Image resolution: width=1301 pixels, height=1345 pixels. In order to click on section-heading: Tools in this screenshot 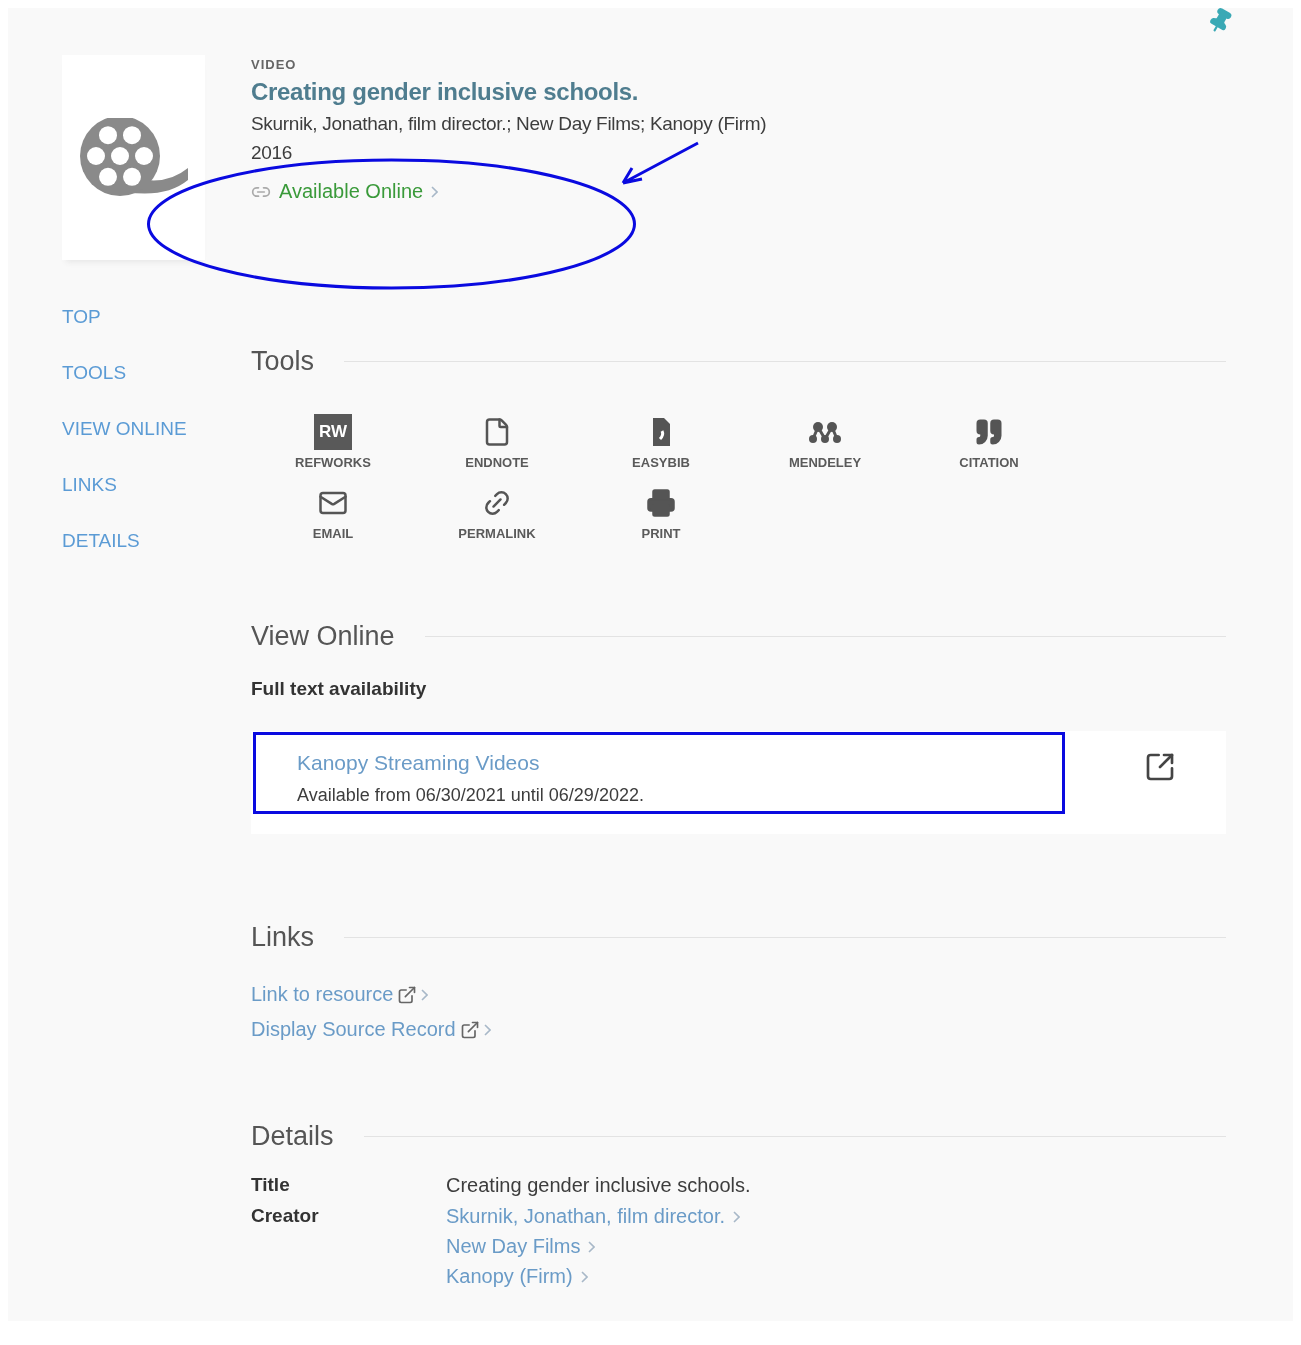, I will do `click(283, 361)`.